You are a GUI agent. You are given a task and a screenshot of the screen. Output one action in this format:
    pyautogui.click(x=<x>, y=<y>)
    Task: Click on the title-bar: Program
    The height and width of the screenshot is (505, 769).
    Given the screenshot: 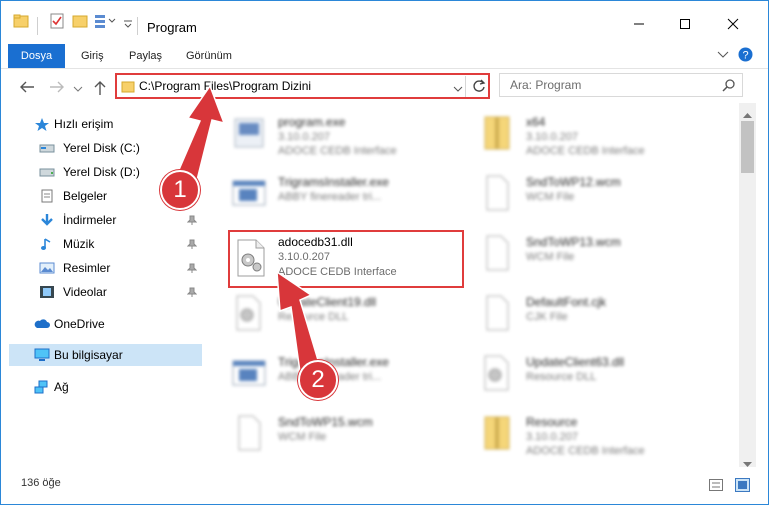 What is the action you would take?
    pyautogui.click(x=384, y=21)
    